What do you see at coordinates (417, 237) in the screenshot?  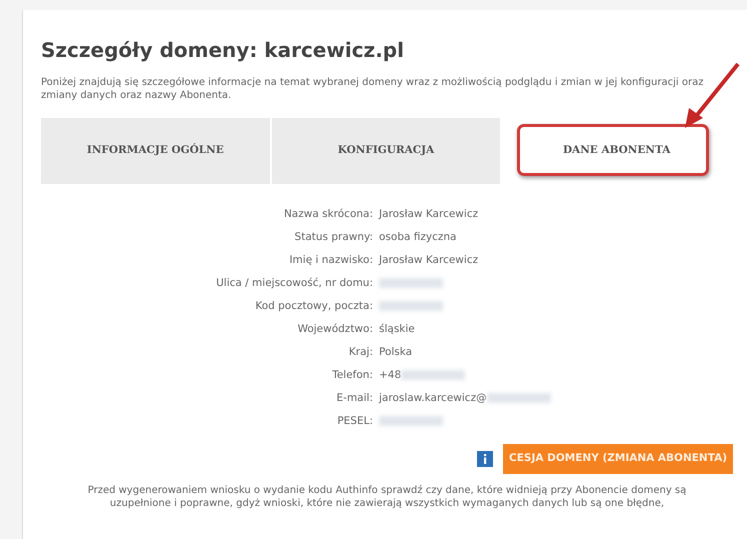 I see `field-value: osoba fizyczna` at bounding box center [417, 237].